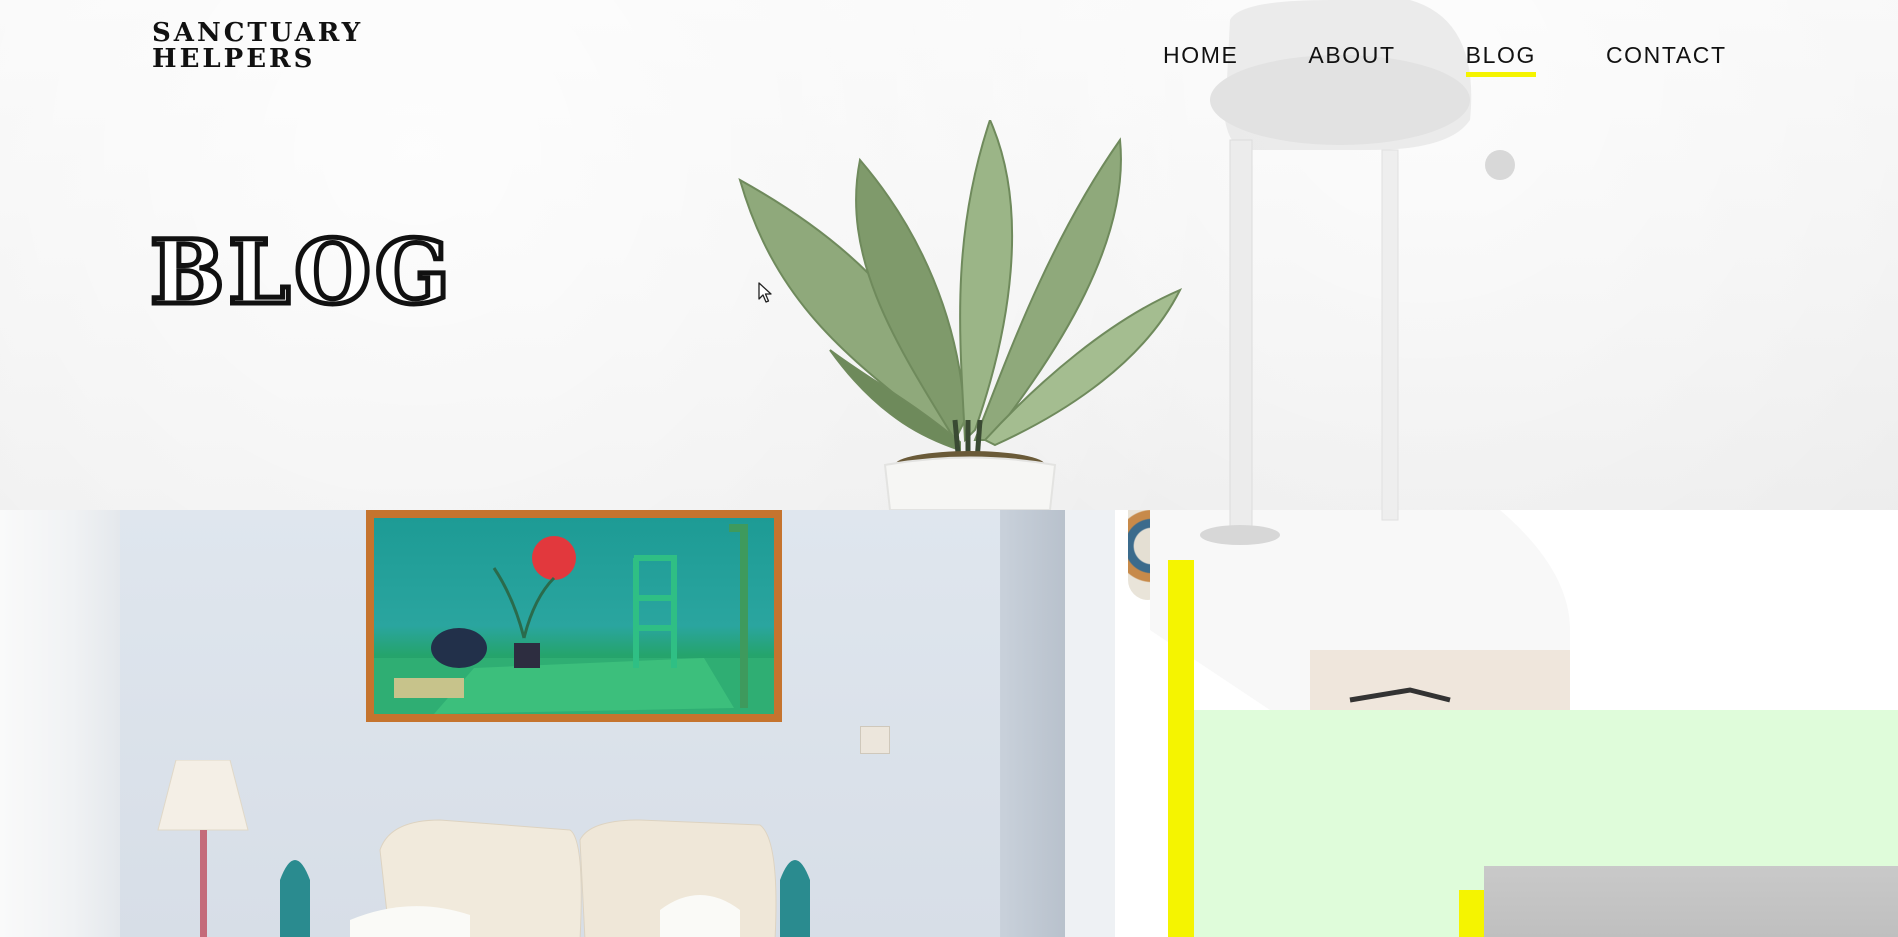 The image size is (1898, 937). What do you see at coordinates (1032, 723) in the screenshot?
I see `doorway-shadow` at bounding box center [1032, 723].